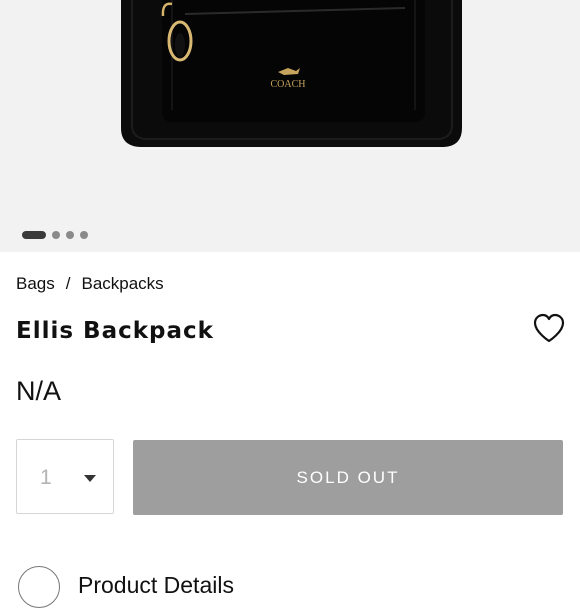 Image resolution: width=580 pixels, height=608 pixels. What do you see at coordinates (39, 391) in the screenshot?
I see `product-price: N/A` at bounding box center [39, 391].